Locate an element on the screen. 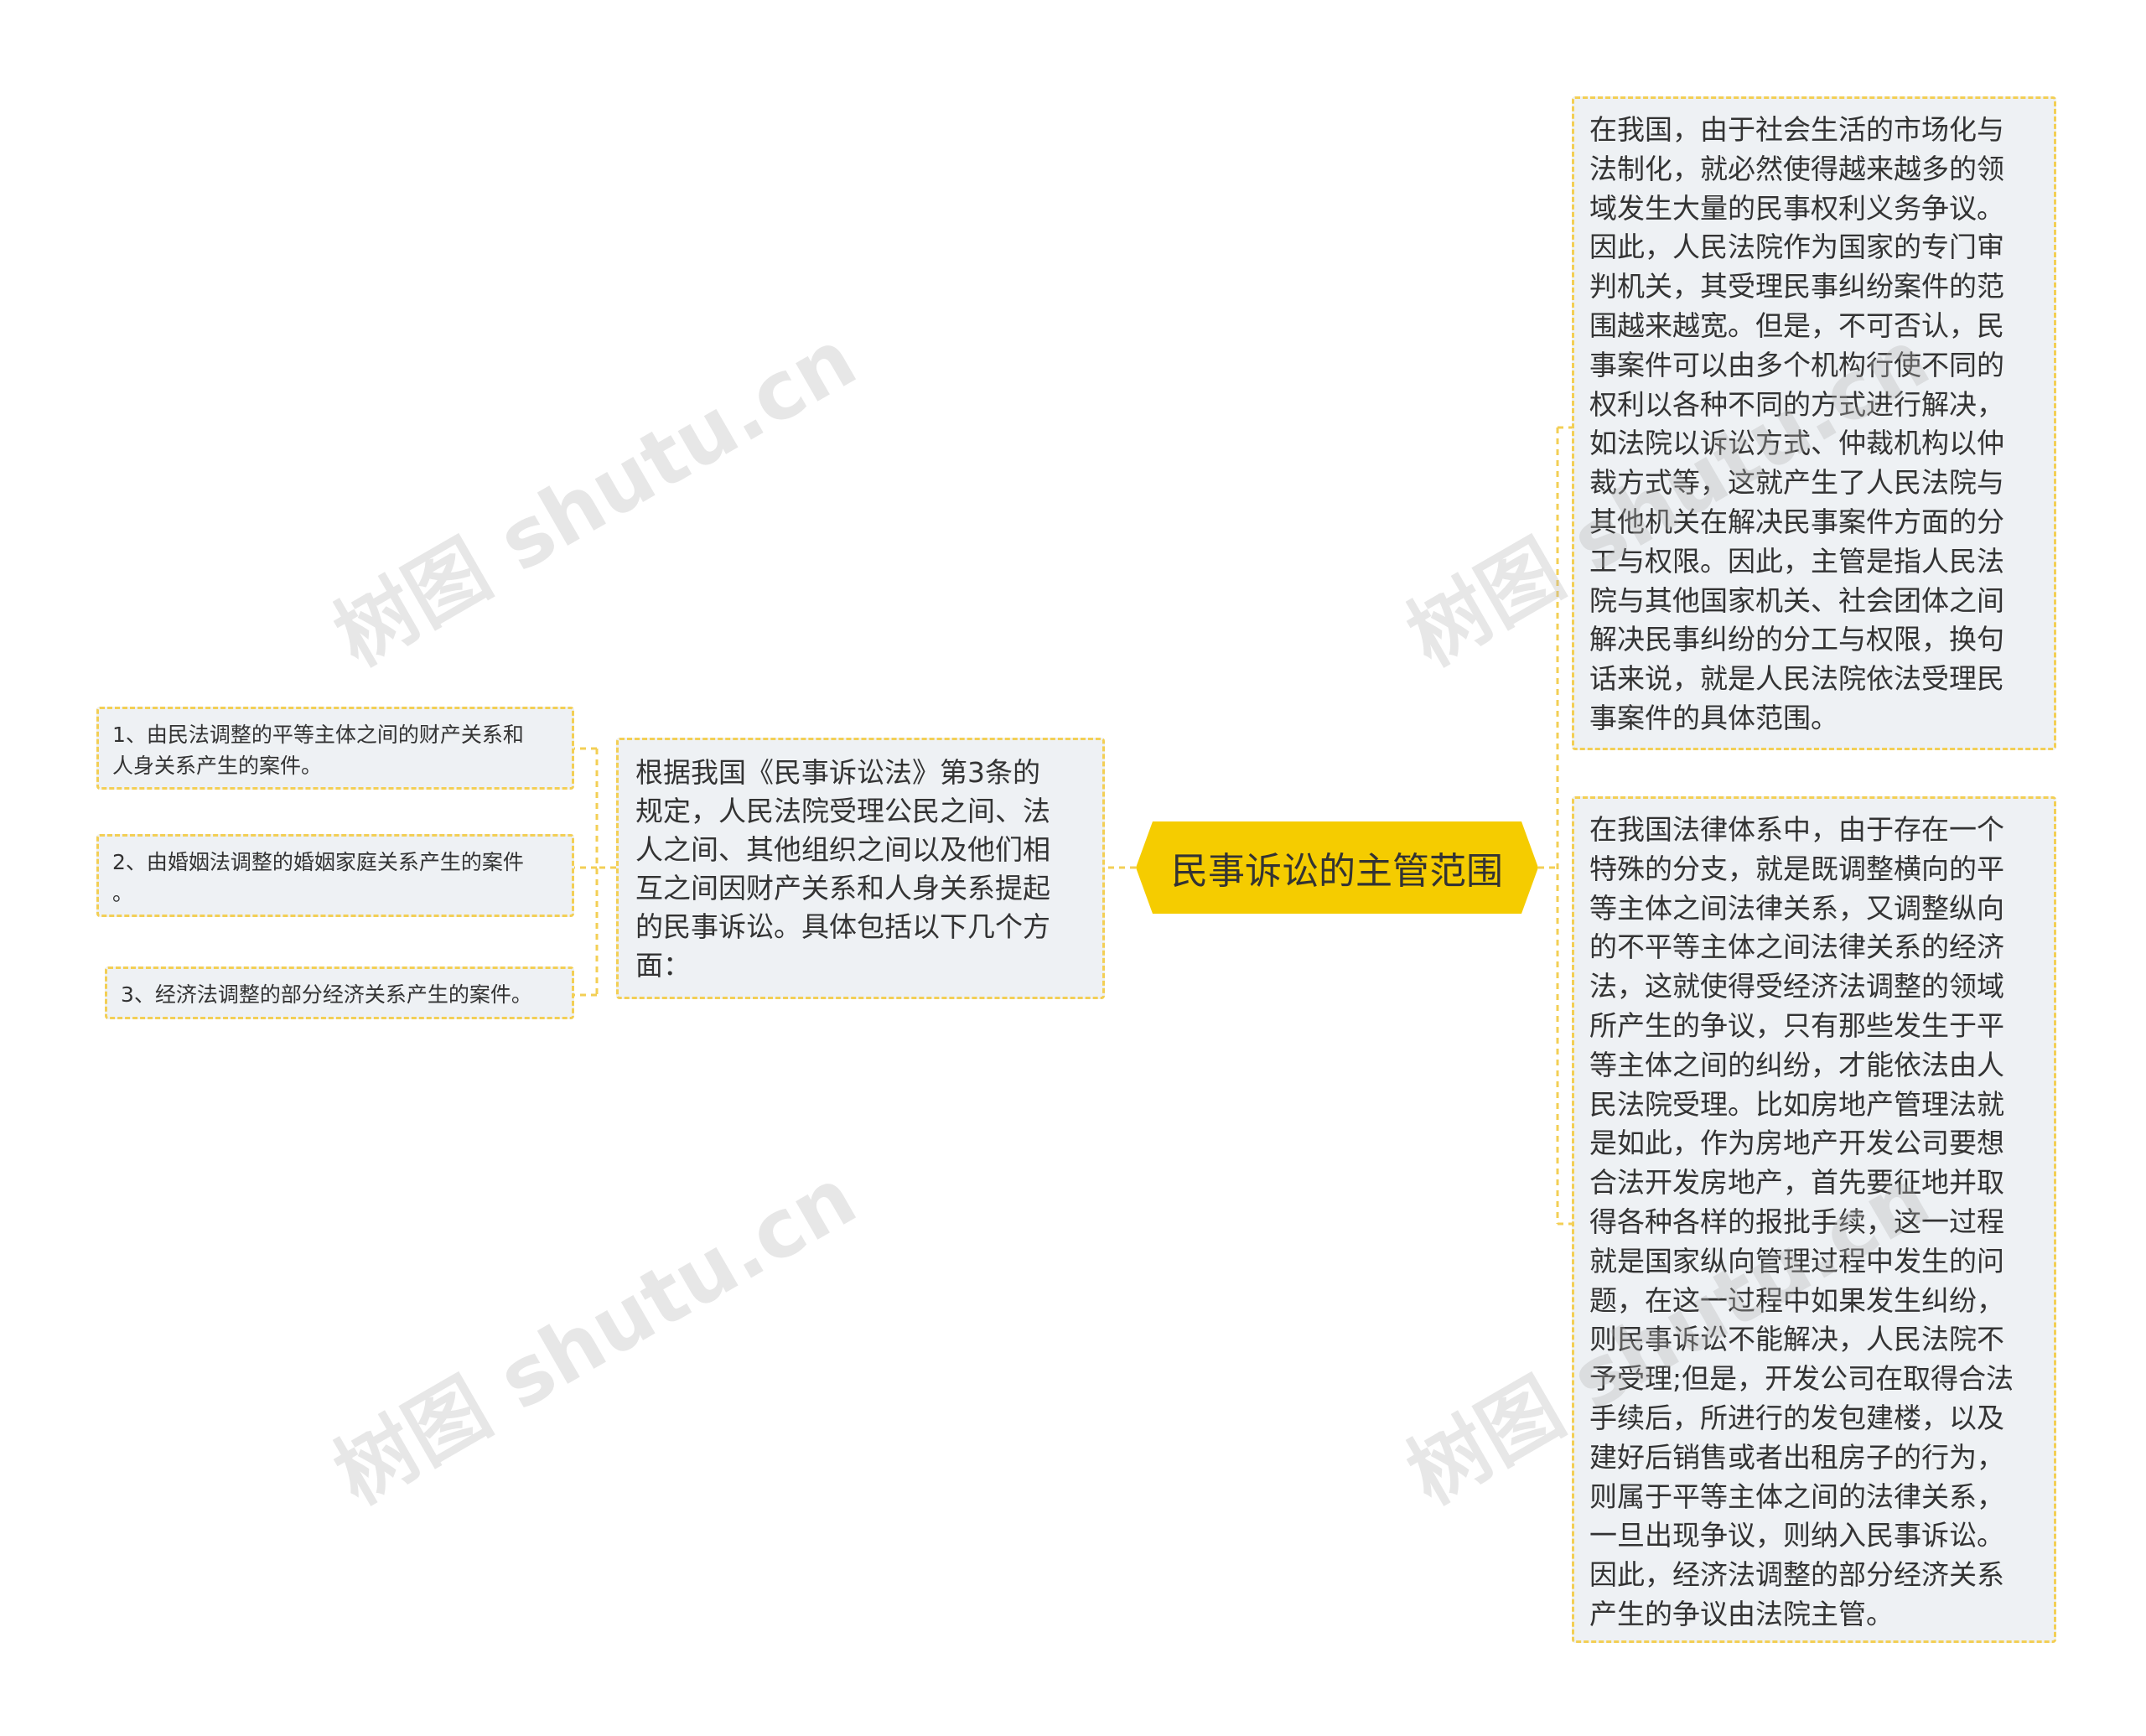 This screenshot has height=1736, width=2146. leaf-node-1: 1、由民法调整的平等主体之间的财产关系和 人身关系产生的案件。 is located at coordinates (335, 748).